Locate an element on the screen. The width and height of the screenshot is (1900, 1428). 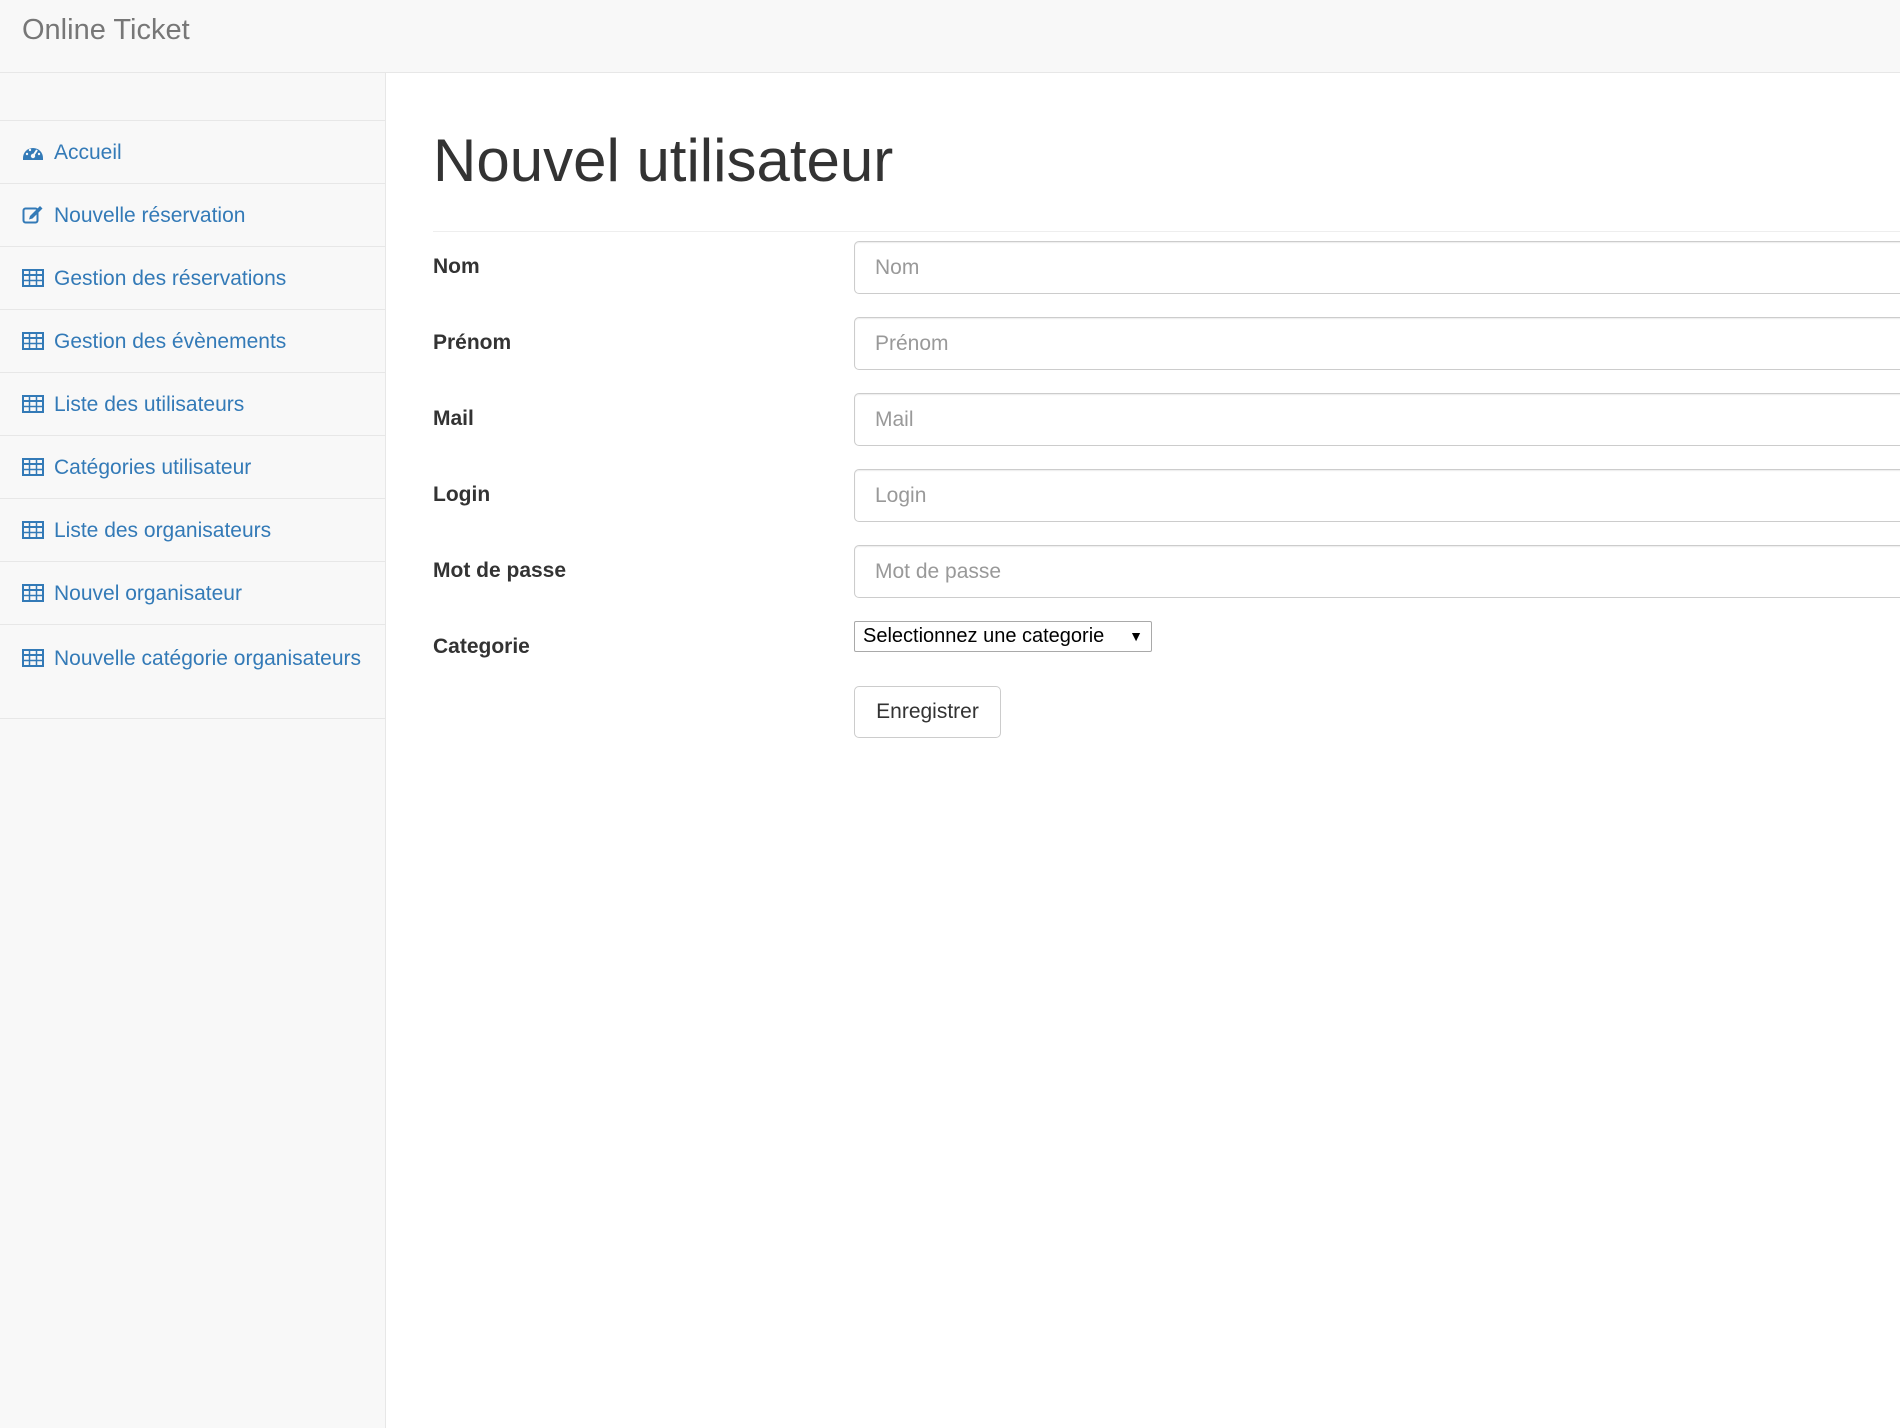
edit-icon is located at coordinates (35, 214).